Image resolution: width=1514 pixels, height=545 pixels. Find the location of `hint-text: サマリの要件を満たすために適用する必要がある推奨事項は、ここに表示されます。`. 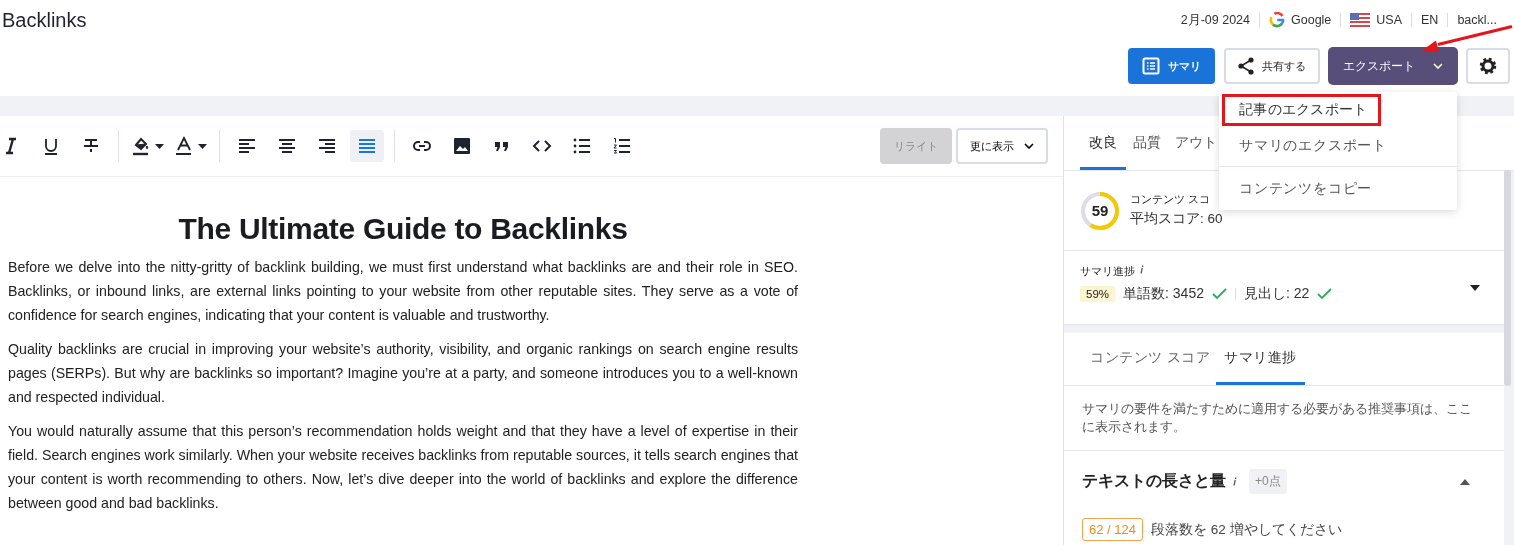

hint-text: サマリの要件を満たすために適用する必要がある推奨事項は、ここに表示されます。 is located at coordinates (1284, 418).